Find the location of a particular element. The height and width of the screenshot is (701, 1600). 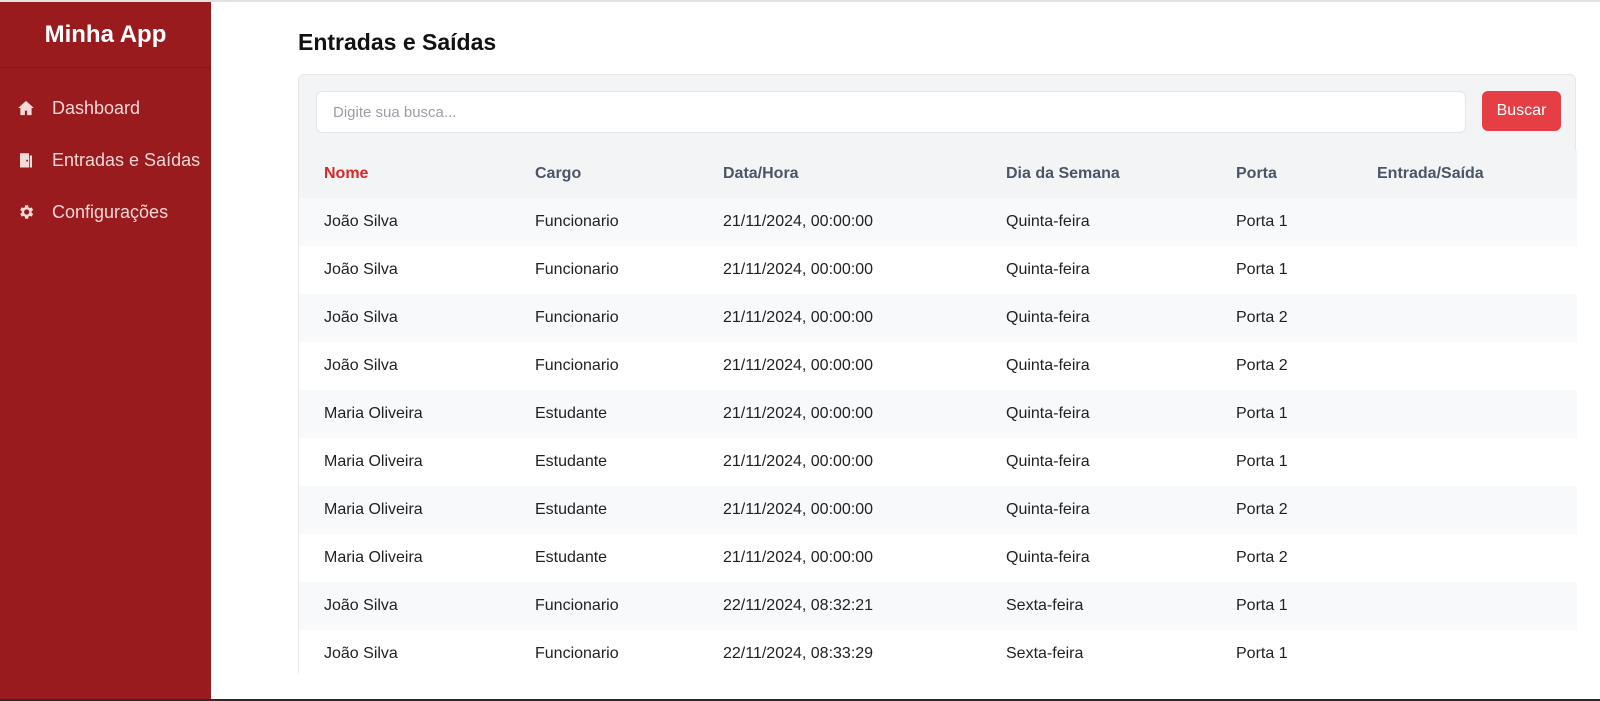

column-header-dia-da-semana: Dia da Semana is located at coordinates (1121, 174).